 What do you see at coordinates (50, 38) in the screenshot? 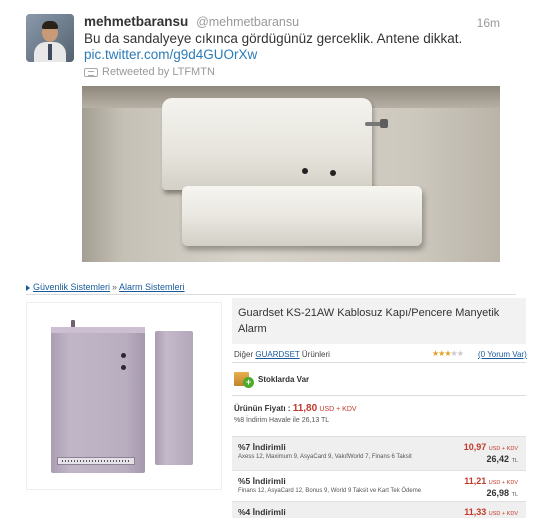
I see `avatar` at bounding box center [50, 38].